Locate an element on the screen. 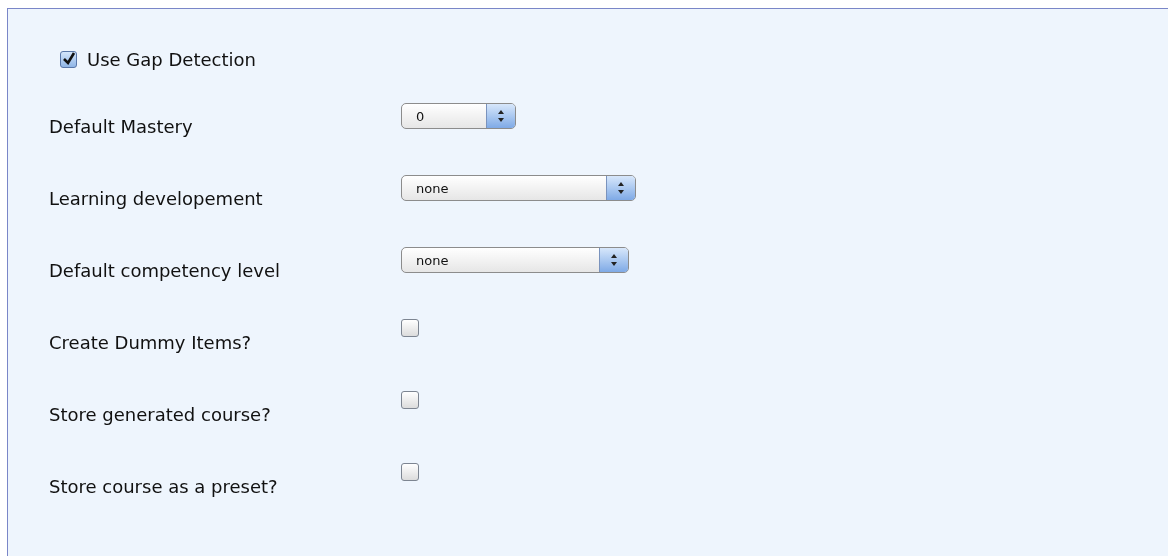 This screenshot has width=1168, height=556. field-label: Default competency level is located at coordinates (165, 269).